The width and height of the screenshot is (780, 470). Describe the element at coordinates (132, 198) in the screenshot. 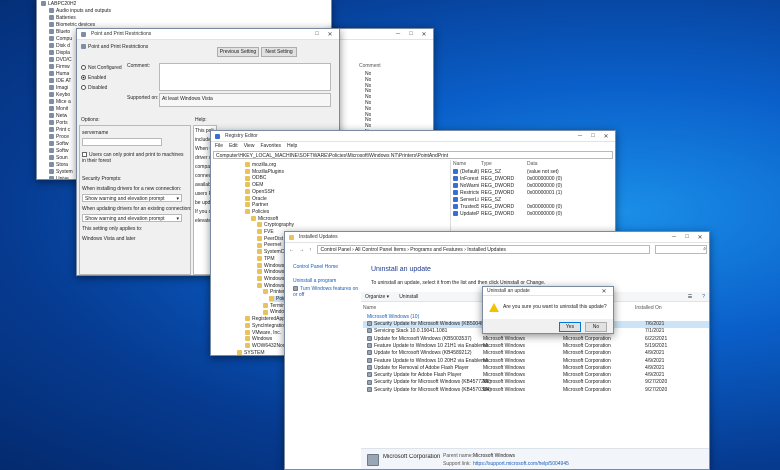

I see `new-connection-select: Show warning and elevation prompt ▾` at that location.